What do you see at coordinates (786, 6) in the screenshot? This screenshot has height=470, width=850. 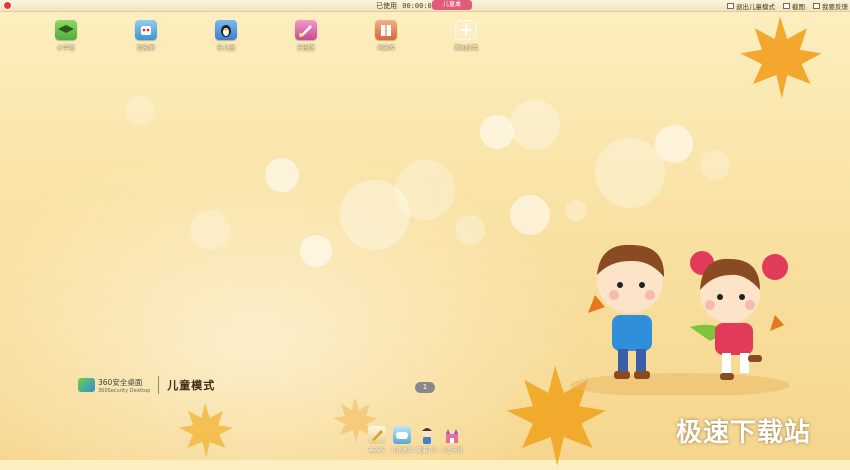 I see `screenshot-icon` at bounding box center [786, 6].